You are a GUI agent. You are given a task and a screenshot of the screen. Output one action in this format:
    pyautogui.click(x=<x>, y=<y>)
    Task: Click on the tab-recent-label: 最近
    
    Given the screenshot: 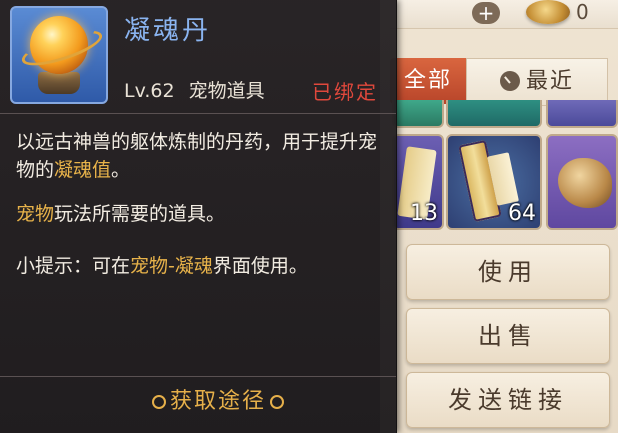 What is the action you would take?
    pyautogui.click(x=549, y=81)
    